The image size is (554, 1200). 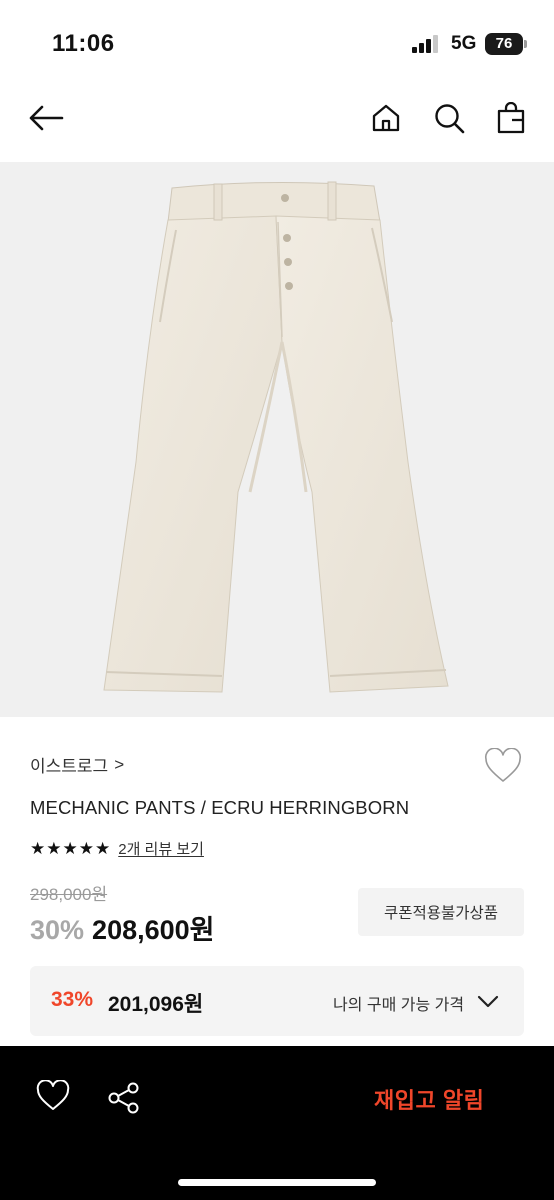 I want to click on chevron-right-icon: >, so click(x=119, y=764).